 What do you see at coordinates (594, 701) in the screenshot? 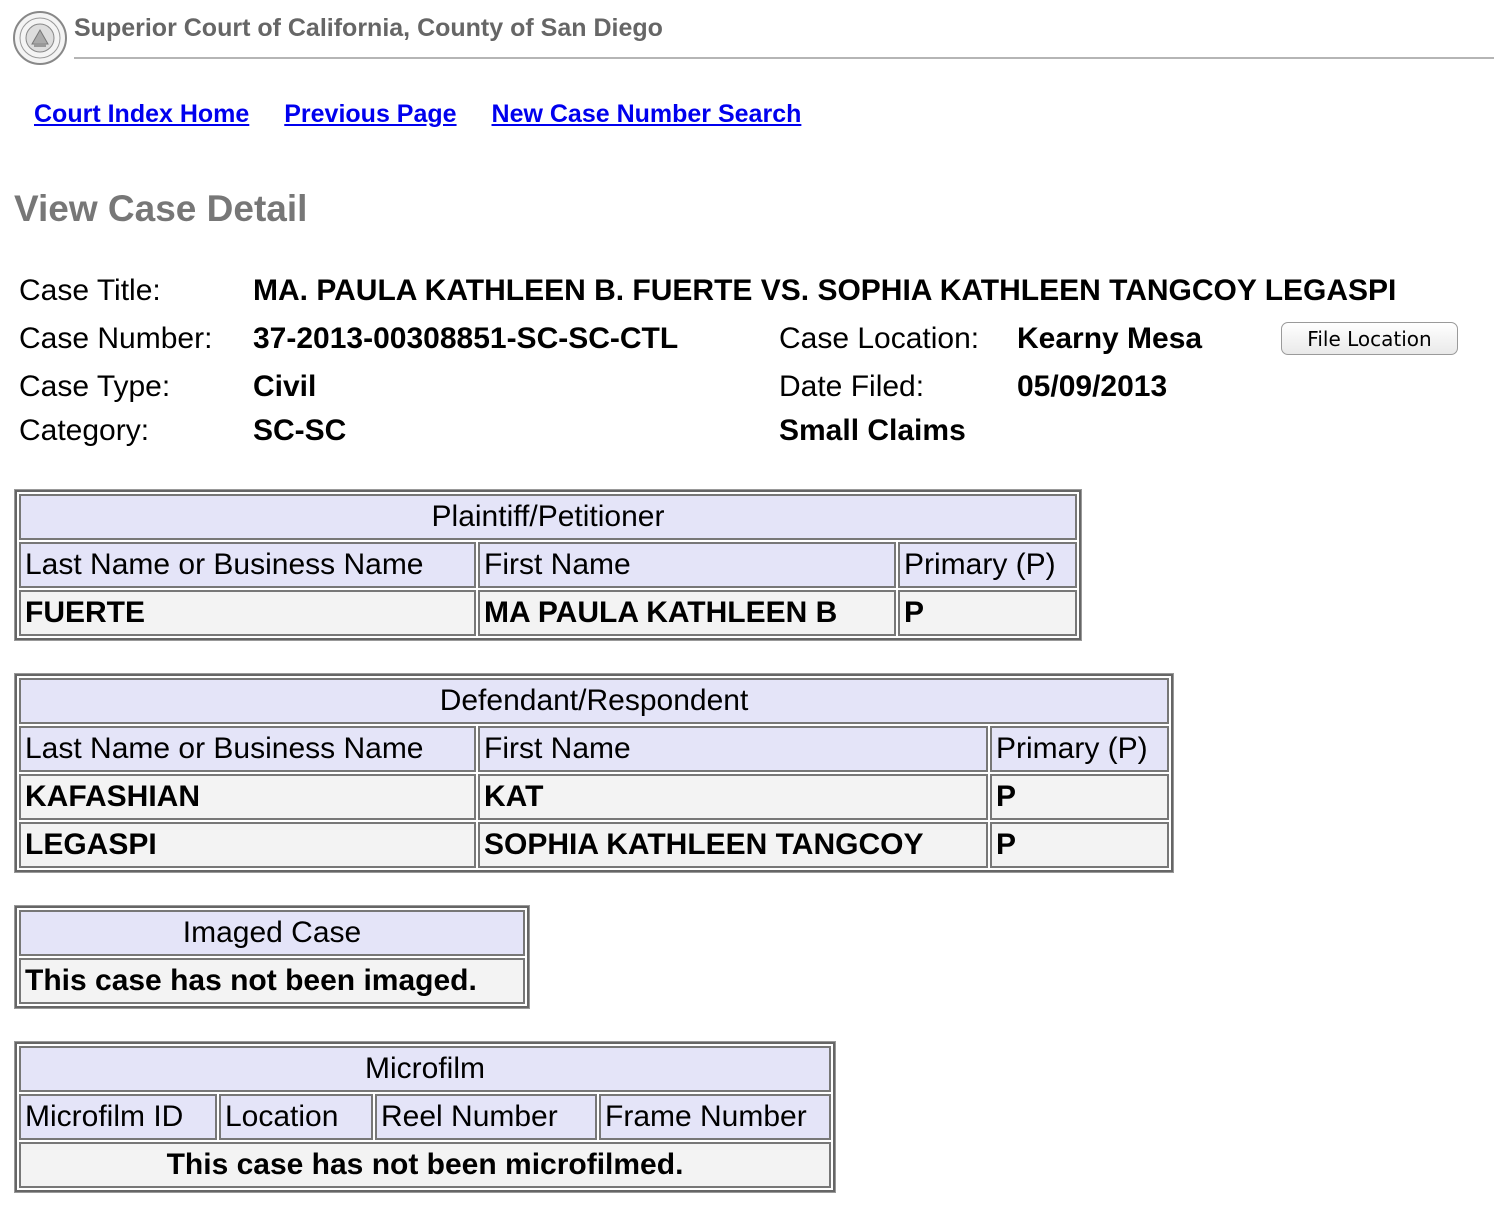
I see `defendant-table-title: Defendant/Respondent` at bounding box center [594, 701].